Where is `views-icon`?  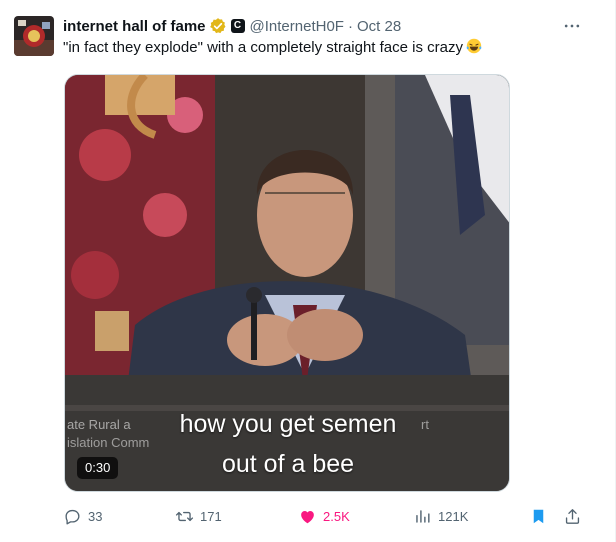 views-icon is located at coordinates (423, 516).